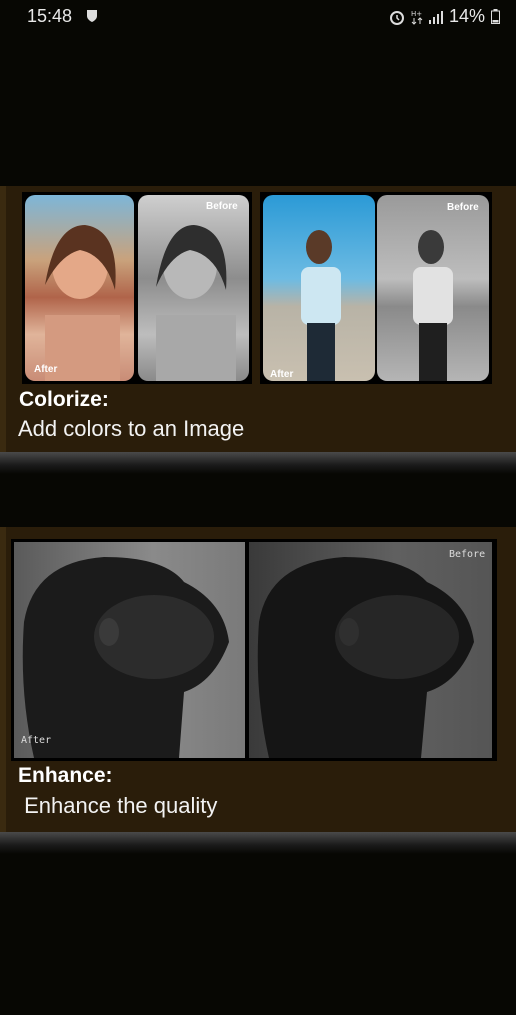 Image resolution: width=516 pixels, height=1015 pixels. I want to click on data-icon: H+, so click(417, 17).